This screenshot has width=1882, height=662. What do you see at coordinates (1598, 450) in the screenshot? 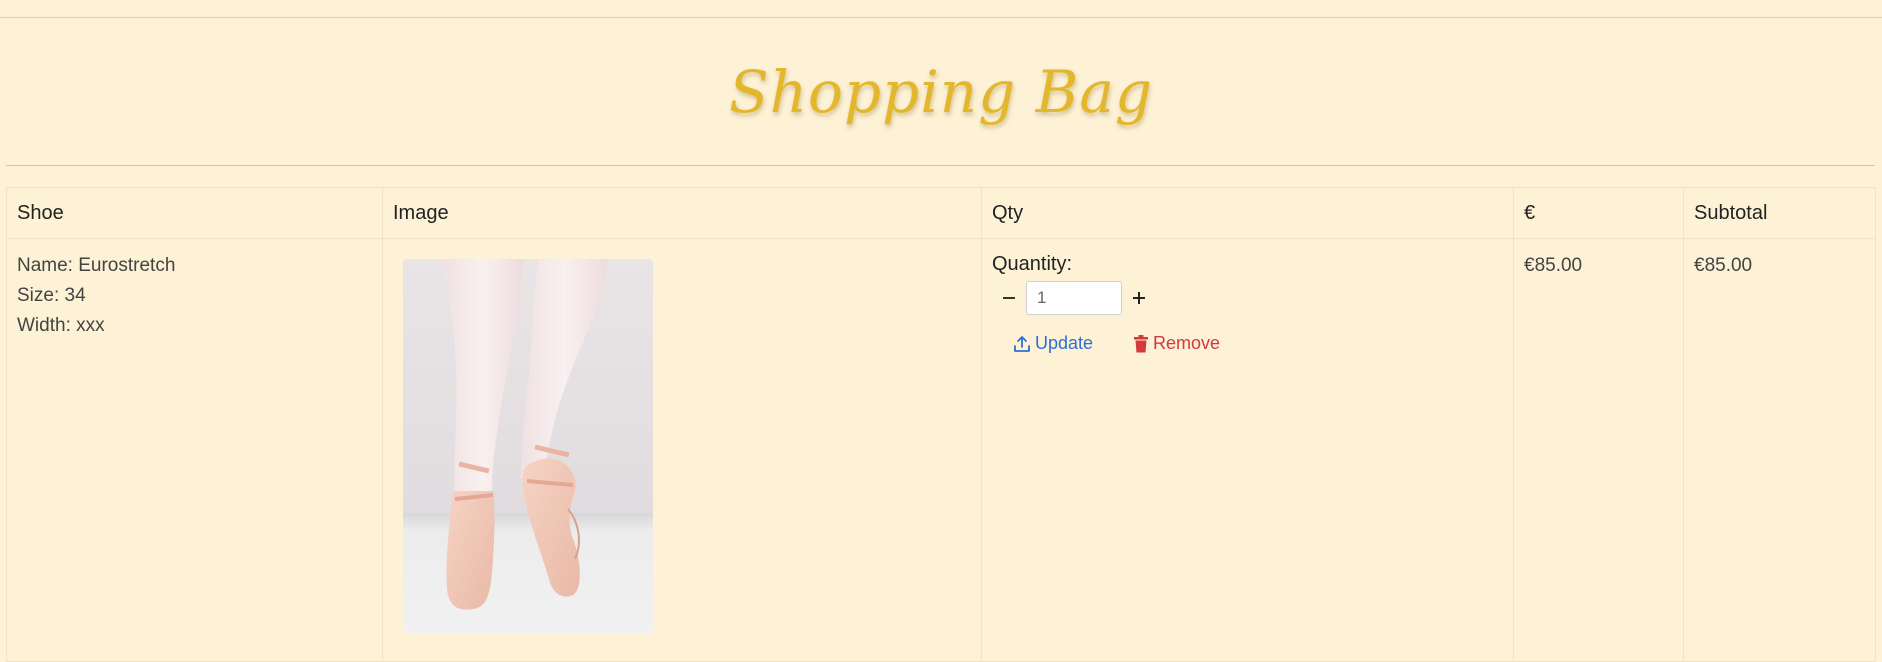
I see `price-cell: €85.00` at bounding box center [1598, 450].